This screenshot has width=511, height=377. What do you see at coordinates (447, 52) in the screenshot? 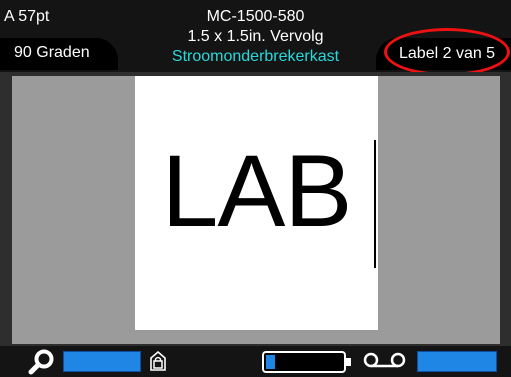
I see `red-annotation-circle` at bounding box center [447, 52].